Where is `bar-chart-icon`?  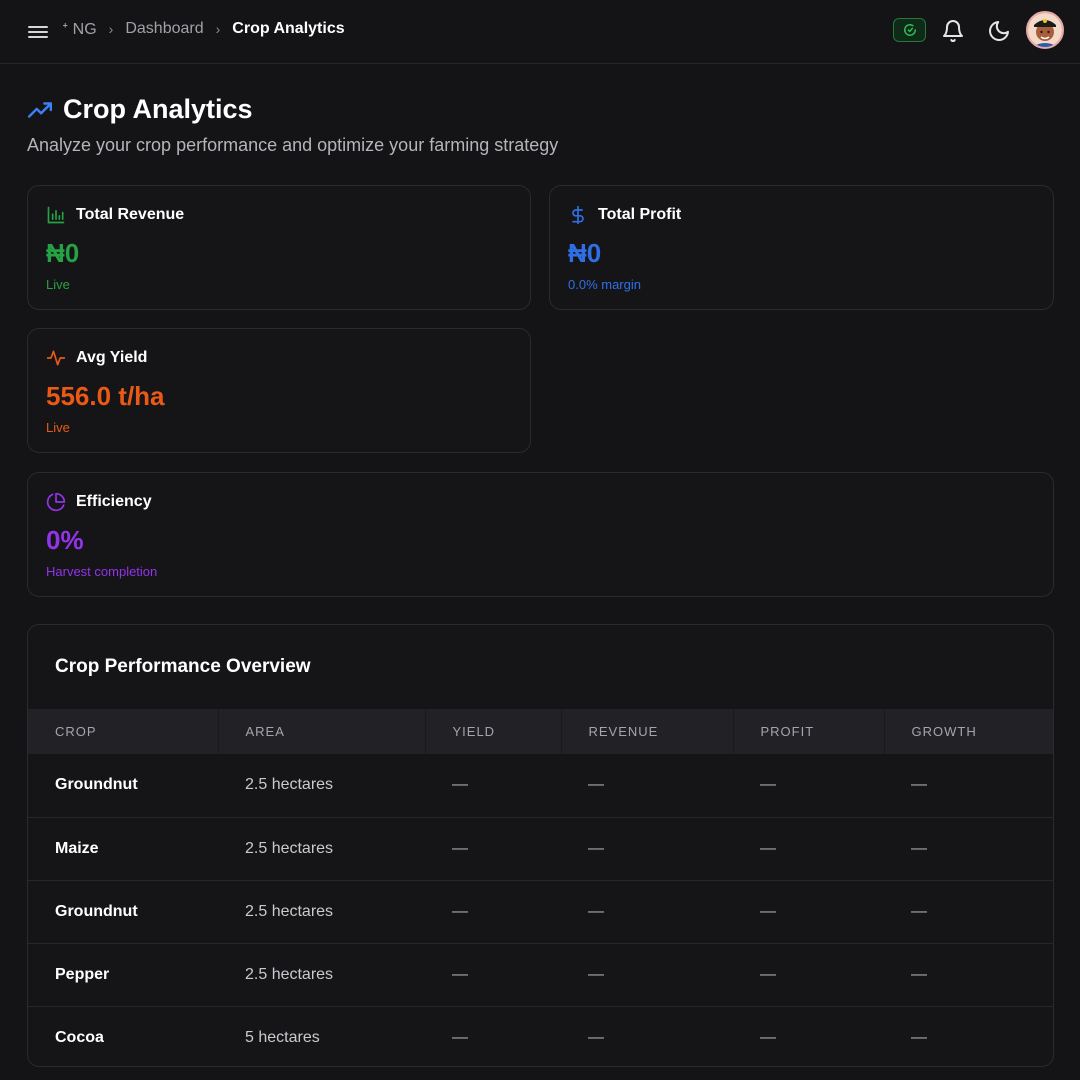
bar-chart-icon is located at coordinates (56, 215).